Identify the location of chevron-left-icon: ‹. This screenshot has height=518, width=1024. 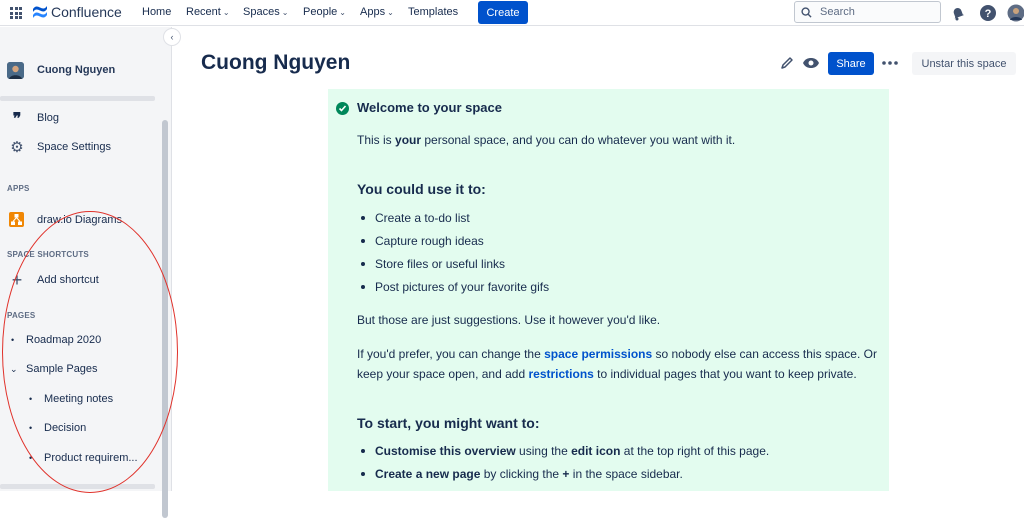
(172, 37).